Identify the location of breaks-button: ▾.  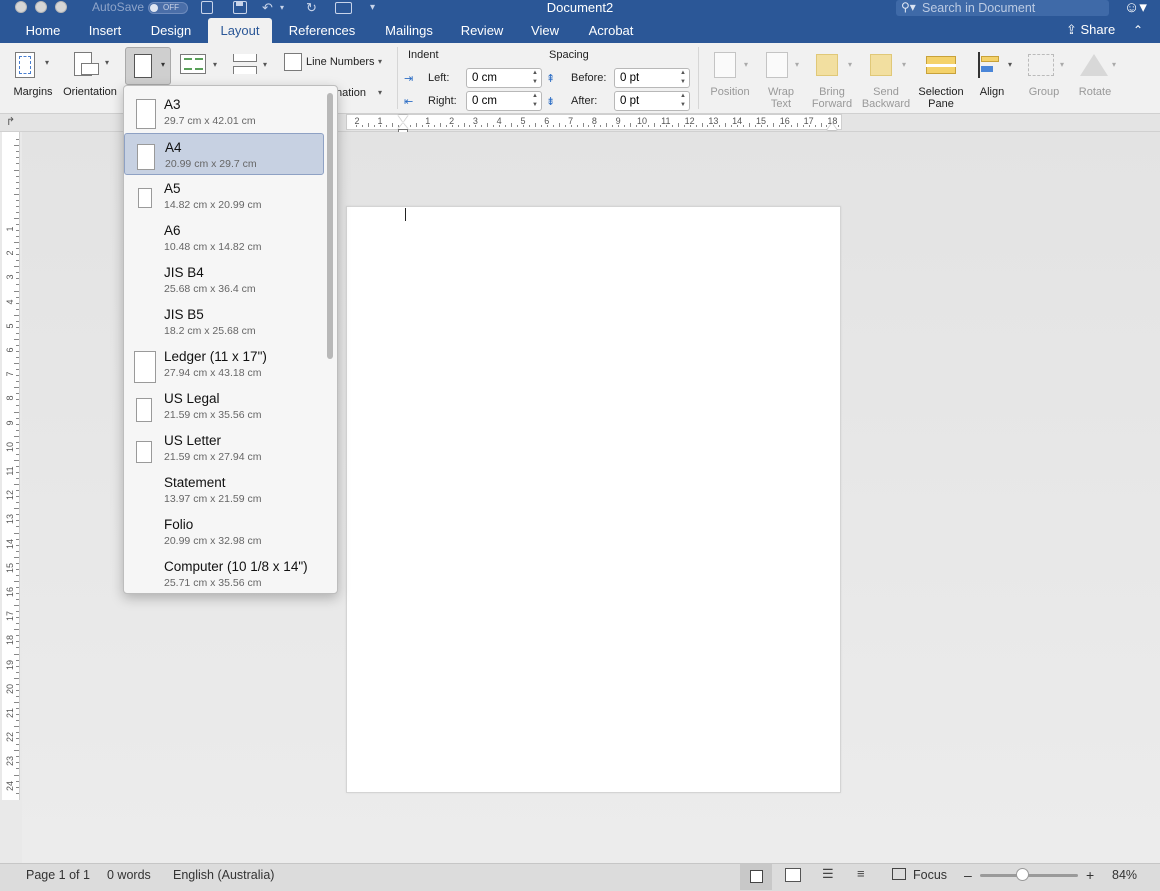
(250, 65).